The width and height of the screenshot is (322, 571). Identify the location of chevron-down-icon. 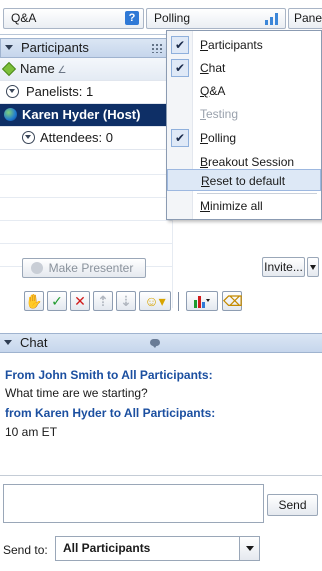
(249, 548).